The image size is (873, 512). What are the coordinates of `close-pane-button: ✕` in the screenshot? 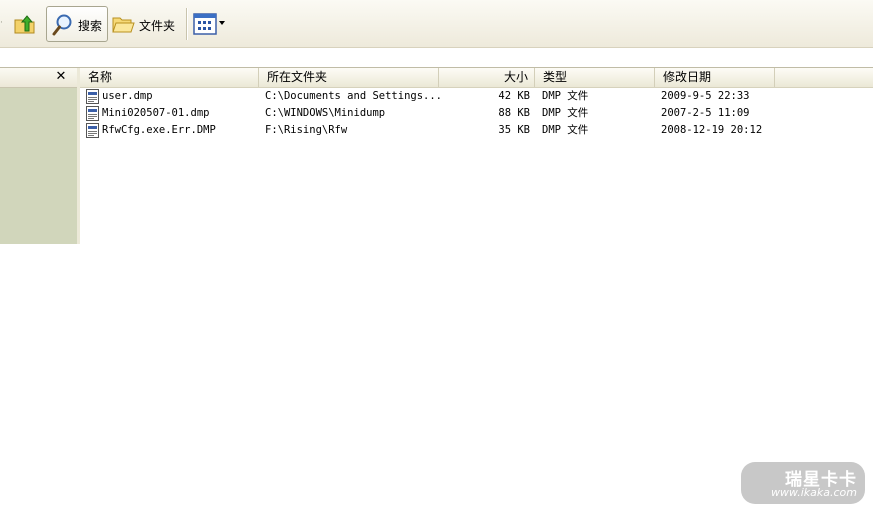 It's located at (61, 77).